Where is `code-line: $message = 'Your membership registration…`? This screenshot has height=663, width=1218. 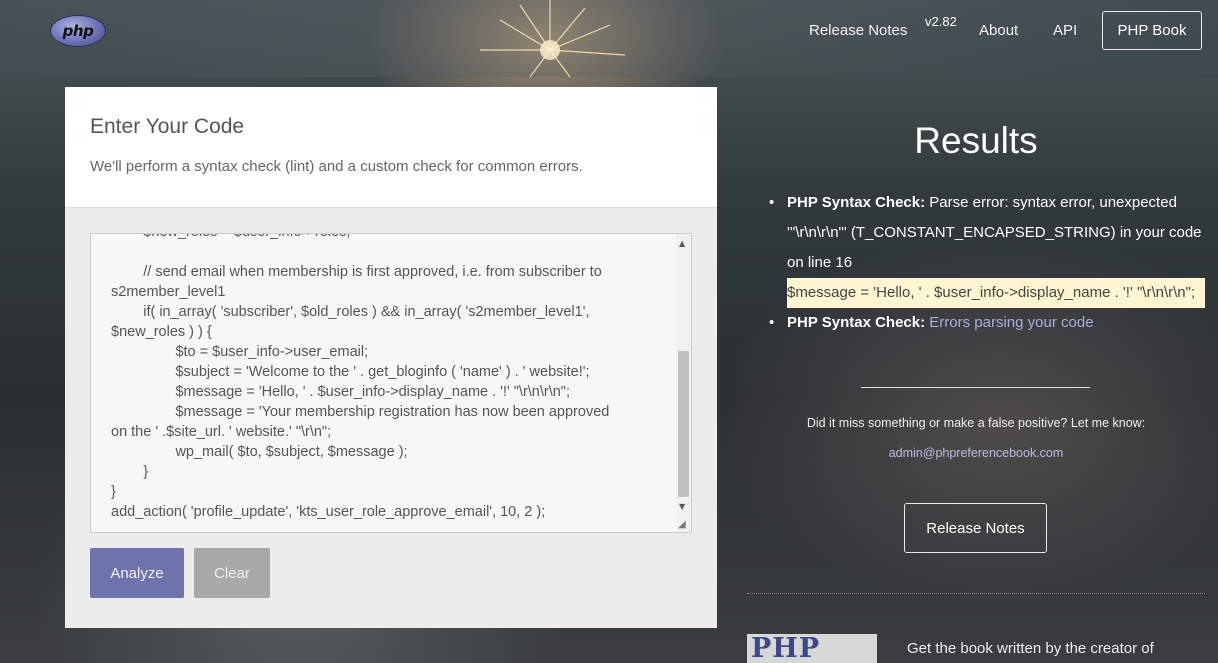 code-line: $message = 'Your membership registration… is located at coordinates (360, 412).